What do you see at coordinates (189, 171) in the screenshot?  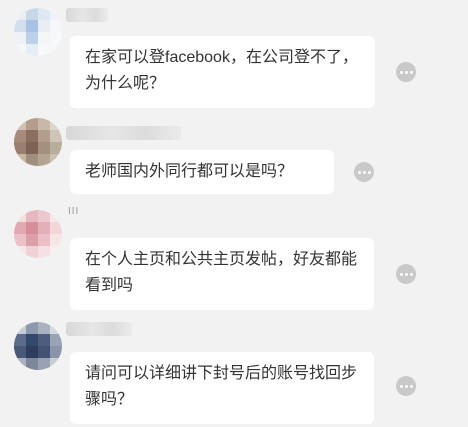 I see `comment-text: 老师国内外同行都可以是吗？` at bounding box center [189, 171].